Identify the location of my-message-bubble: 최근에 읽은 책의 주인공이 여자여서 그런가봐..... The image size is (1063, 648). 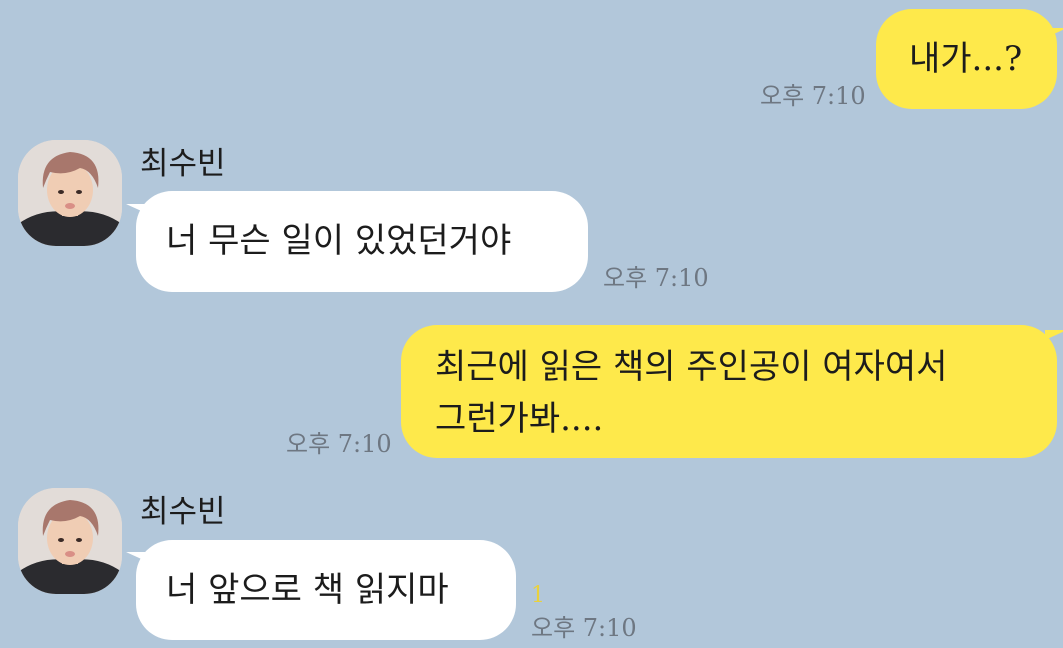
(729, 391).